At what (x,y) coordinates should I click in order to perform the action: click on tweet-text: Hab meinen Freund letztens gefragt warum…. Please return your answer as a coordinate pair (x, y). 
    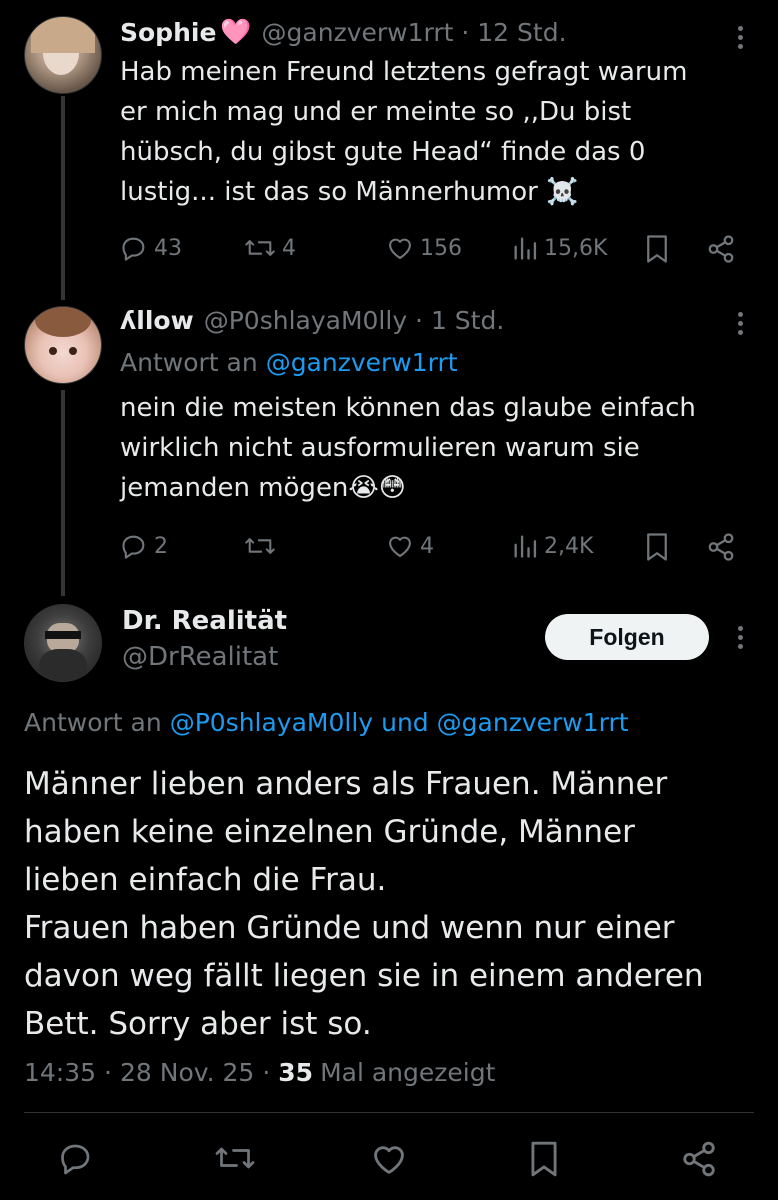
    Looking at the image, I should click on (404, 132).